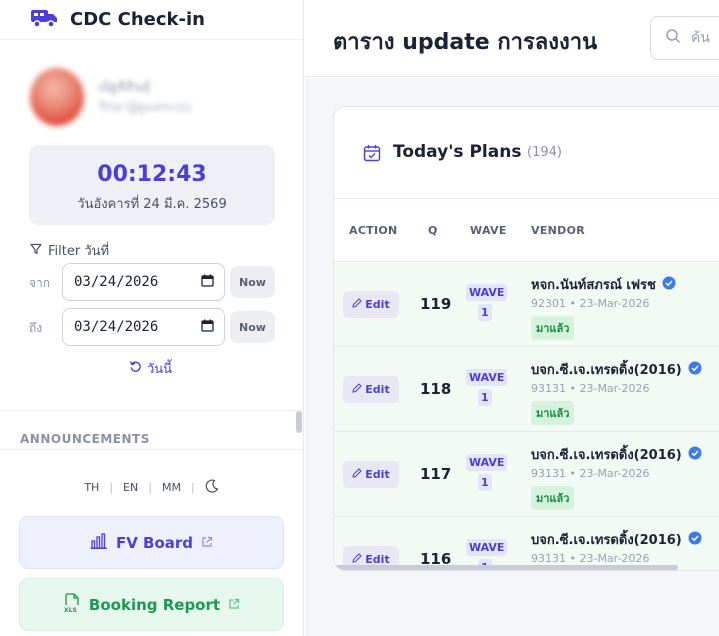  What do you see at coordinates (171, 487) in the screenshot?
I see `lang-mm: MM` at bounding box center [171, 487].